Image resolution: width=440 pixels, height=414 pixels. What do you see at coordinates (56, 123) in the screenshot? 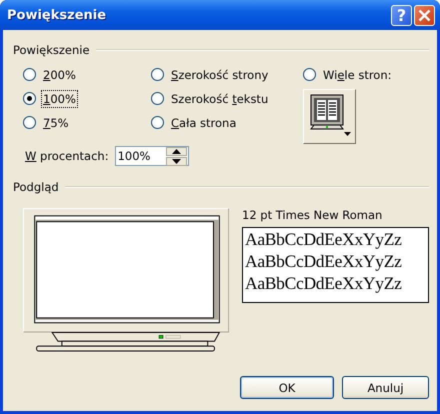
I see `radio-label: 75%` at bounding box center [56, 123].